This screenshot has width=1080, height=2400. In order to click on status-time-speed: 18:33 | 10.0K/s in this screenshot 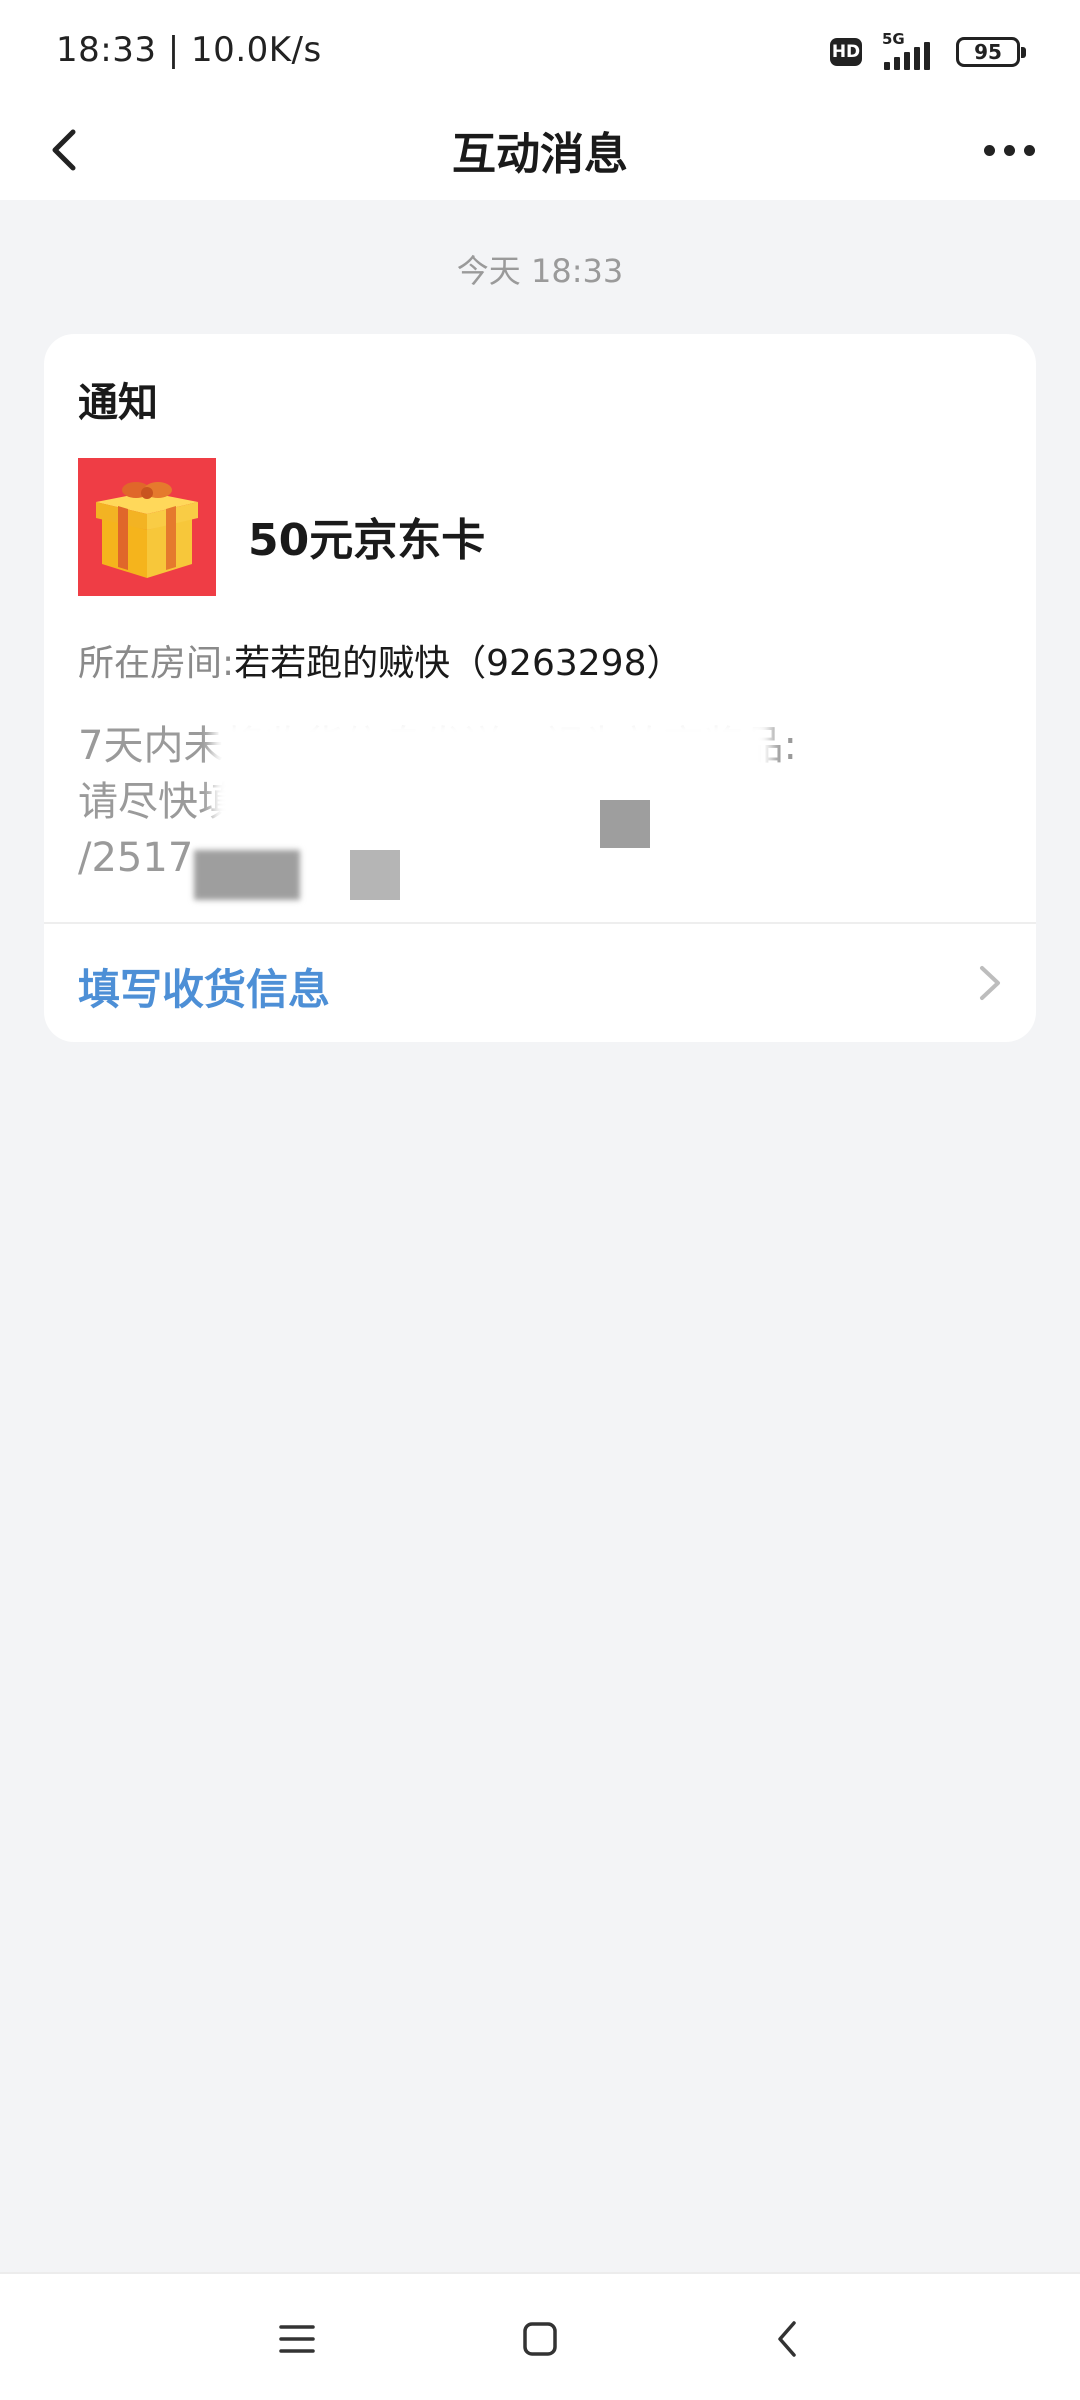, I will do `click(189, 50)`.